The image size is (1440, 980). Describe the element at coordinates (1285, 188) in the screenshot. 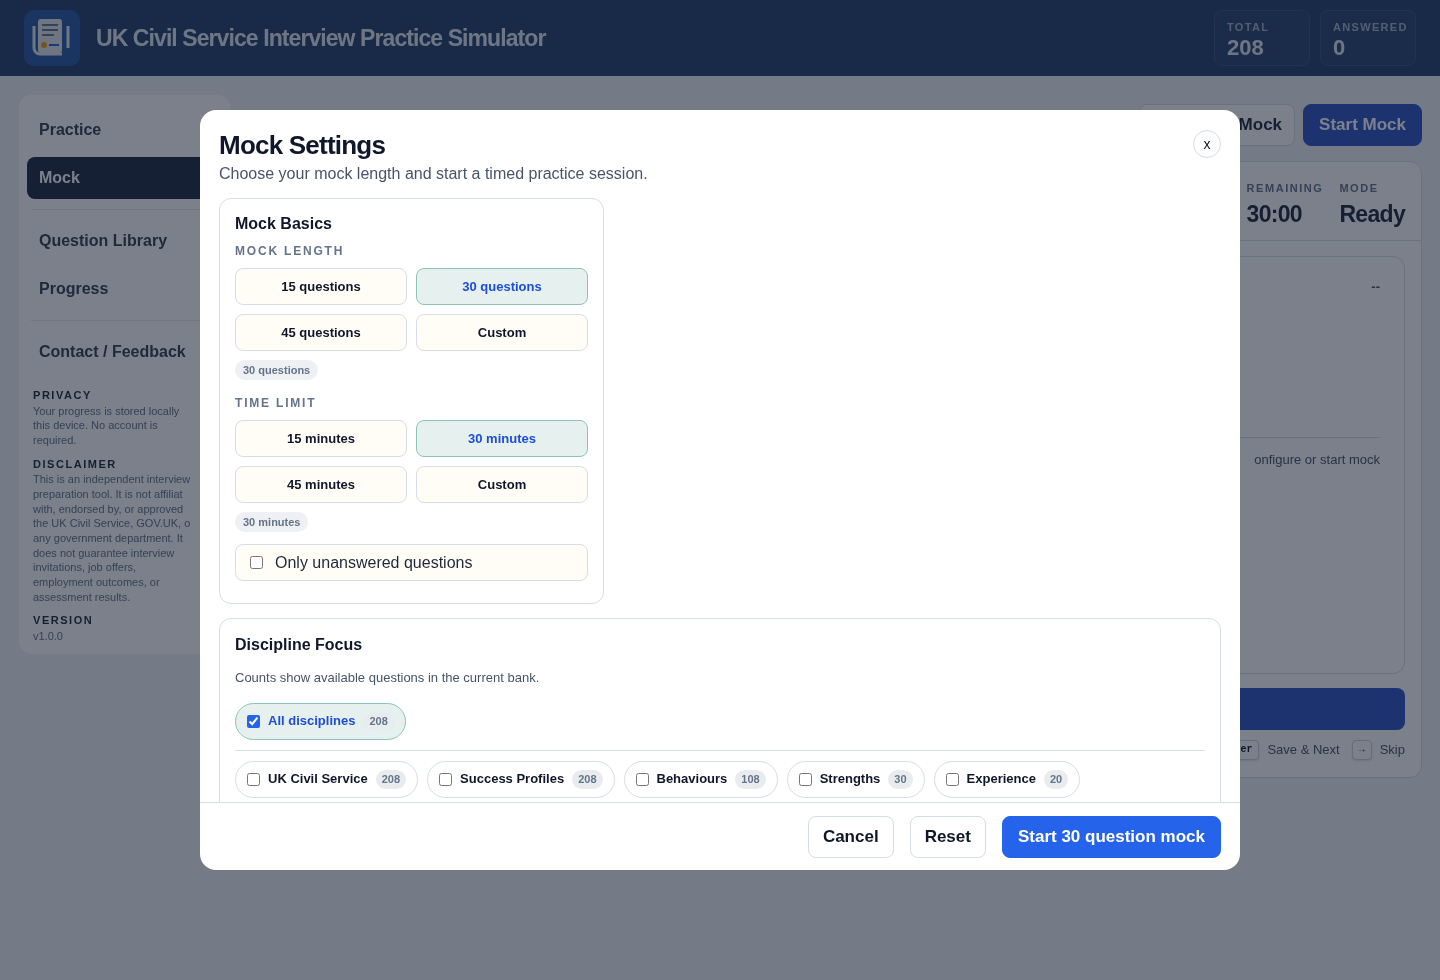

I see `stat-label: REMAINING` at that location.